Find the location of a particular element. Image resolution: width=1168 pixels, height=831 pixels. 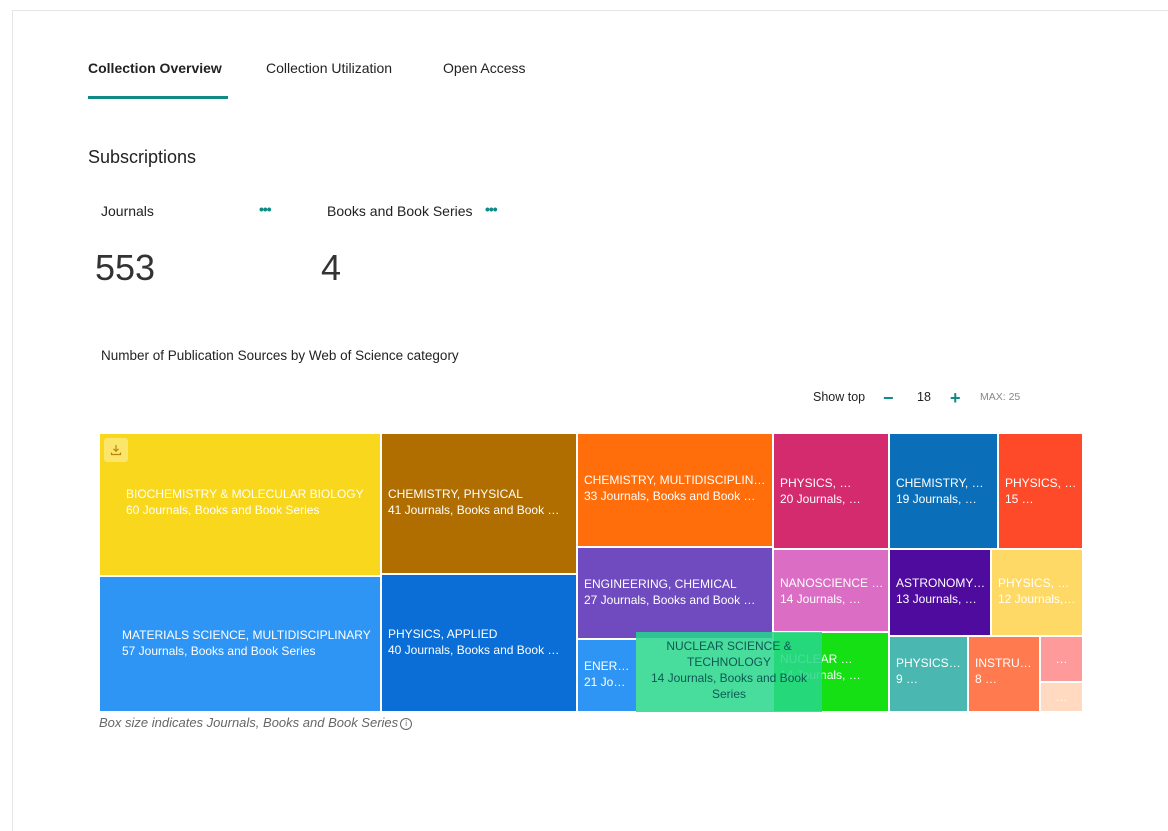

tile-count: 57 Journals, Books and Book Series is located at coordinates (219, 651).